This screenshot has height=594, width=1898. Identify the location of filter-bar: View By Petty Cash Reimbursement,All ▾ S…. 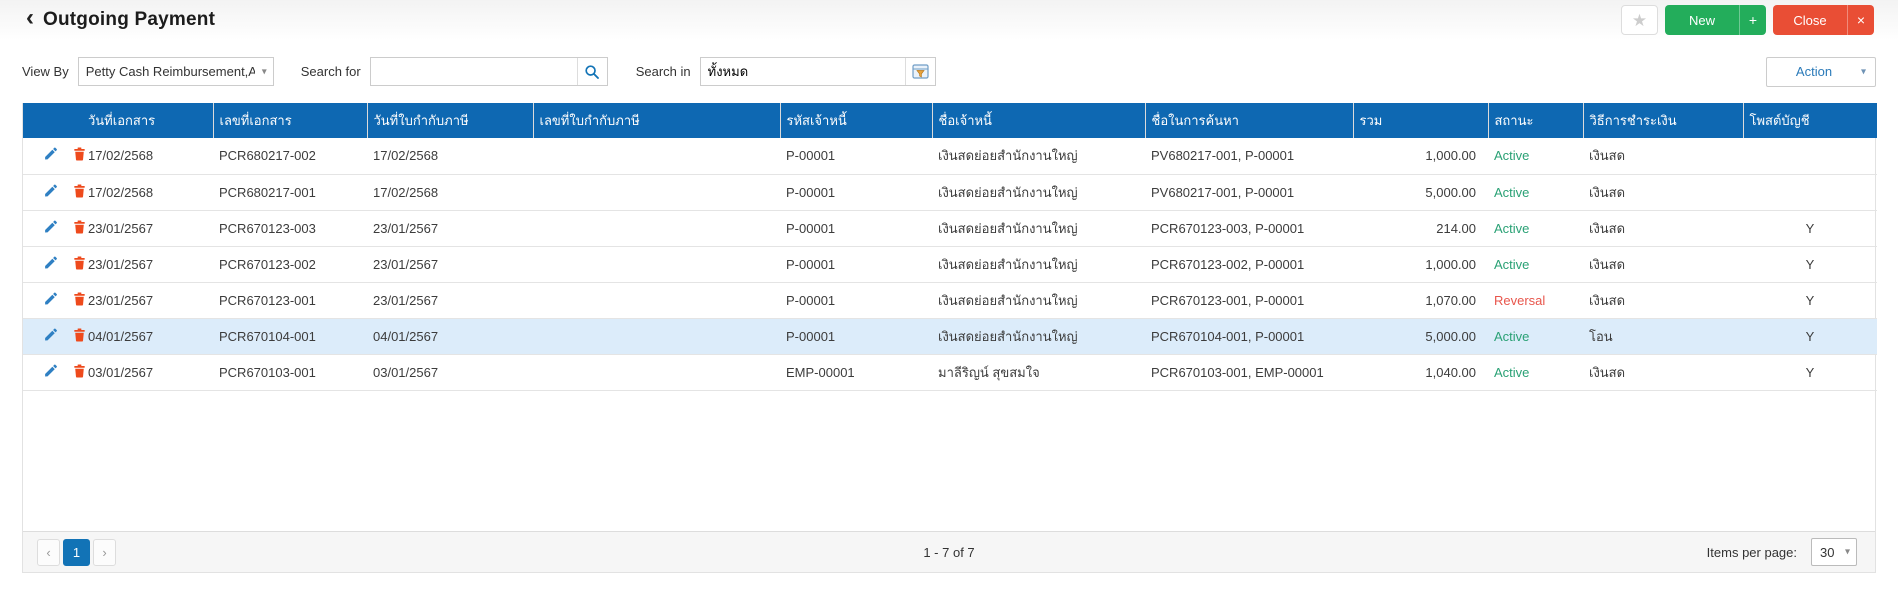
(949, 71).